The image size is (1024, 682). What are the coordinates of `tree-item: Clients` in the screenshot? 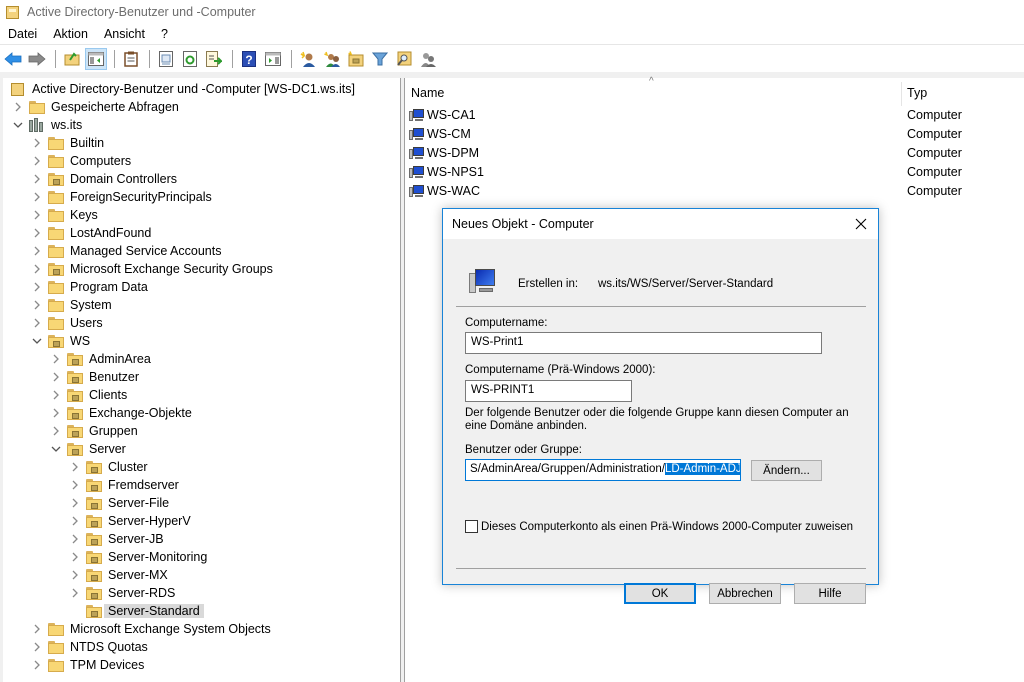 It's located at (88, 395).